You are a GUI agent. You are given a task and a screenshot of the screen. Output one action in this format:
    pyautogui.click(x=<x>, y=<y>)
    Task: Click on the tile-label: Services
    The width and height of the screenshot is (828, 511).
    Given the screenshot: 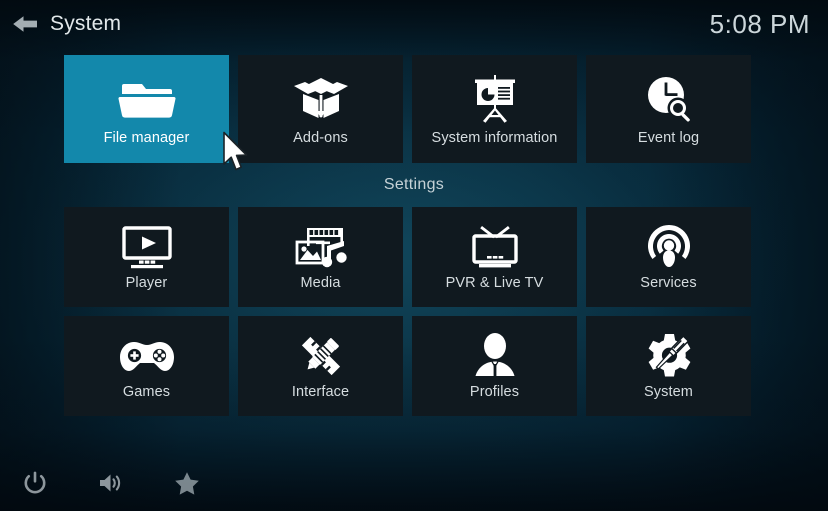 What is the action you would take?
    pyautogui.click(x=668, y=283)
    